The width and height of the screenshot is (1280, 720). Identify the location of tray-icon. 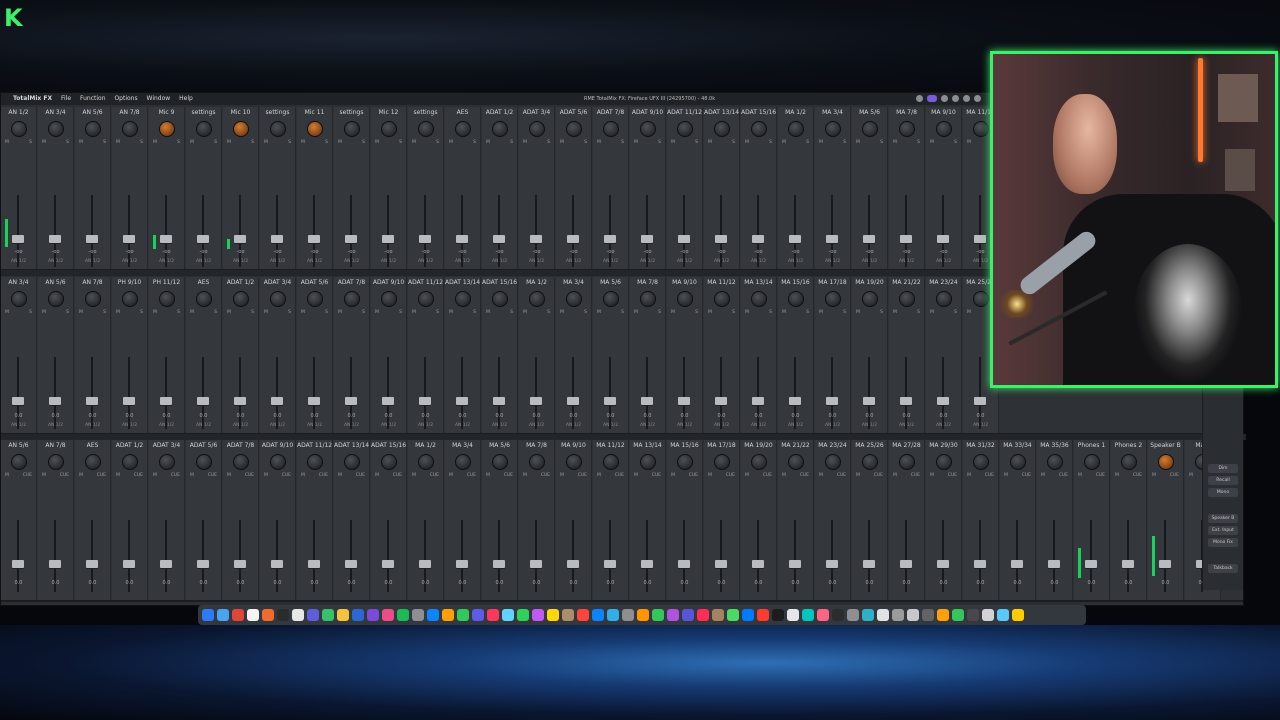
(932, 98).